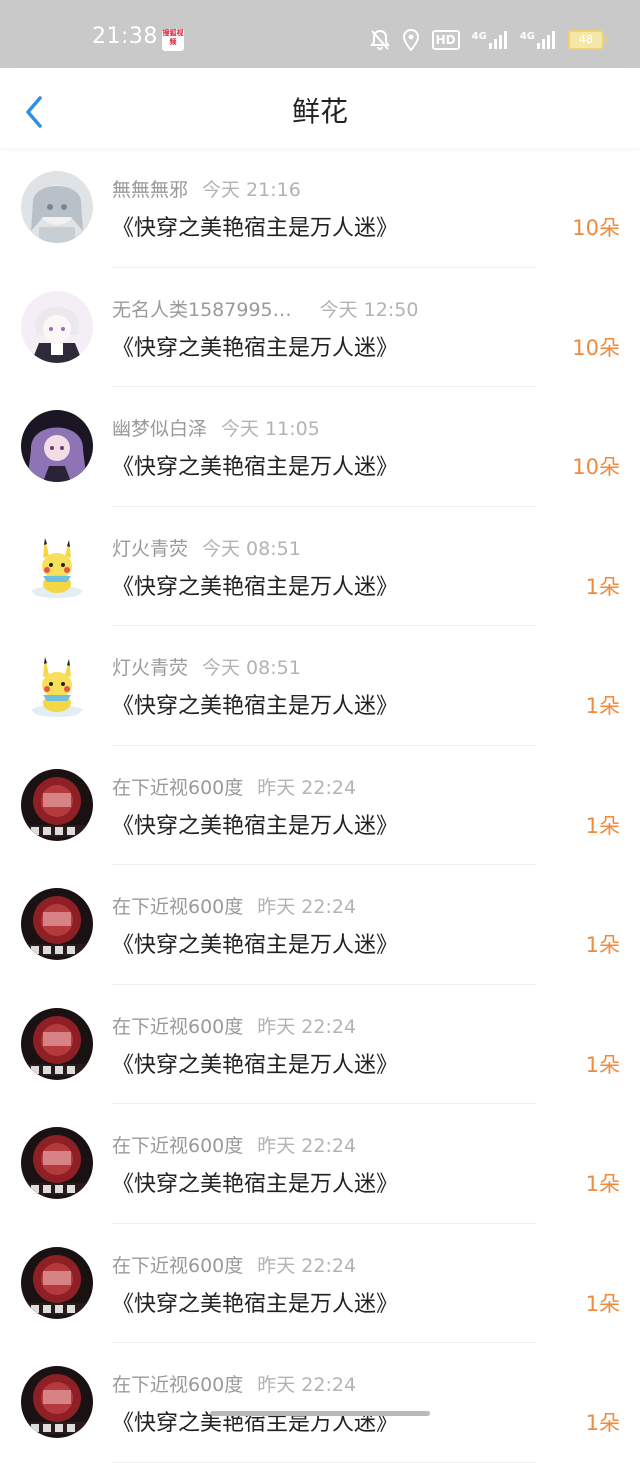 Image resolution: width=640 pixels, height=1463 pixels. What do you see at coordinates (159, 429) in the screenshot?
I see `user-name: 幽梦似白泽` at bounding box center [159, 429].